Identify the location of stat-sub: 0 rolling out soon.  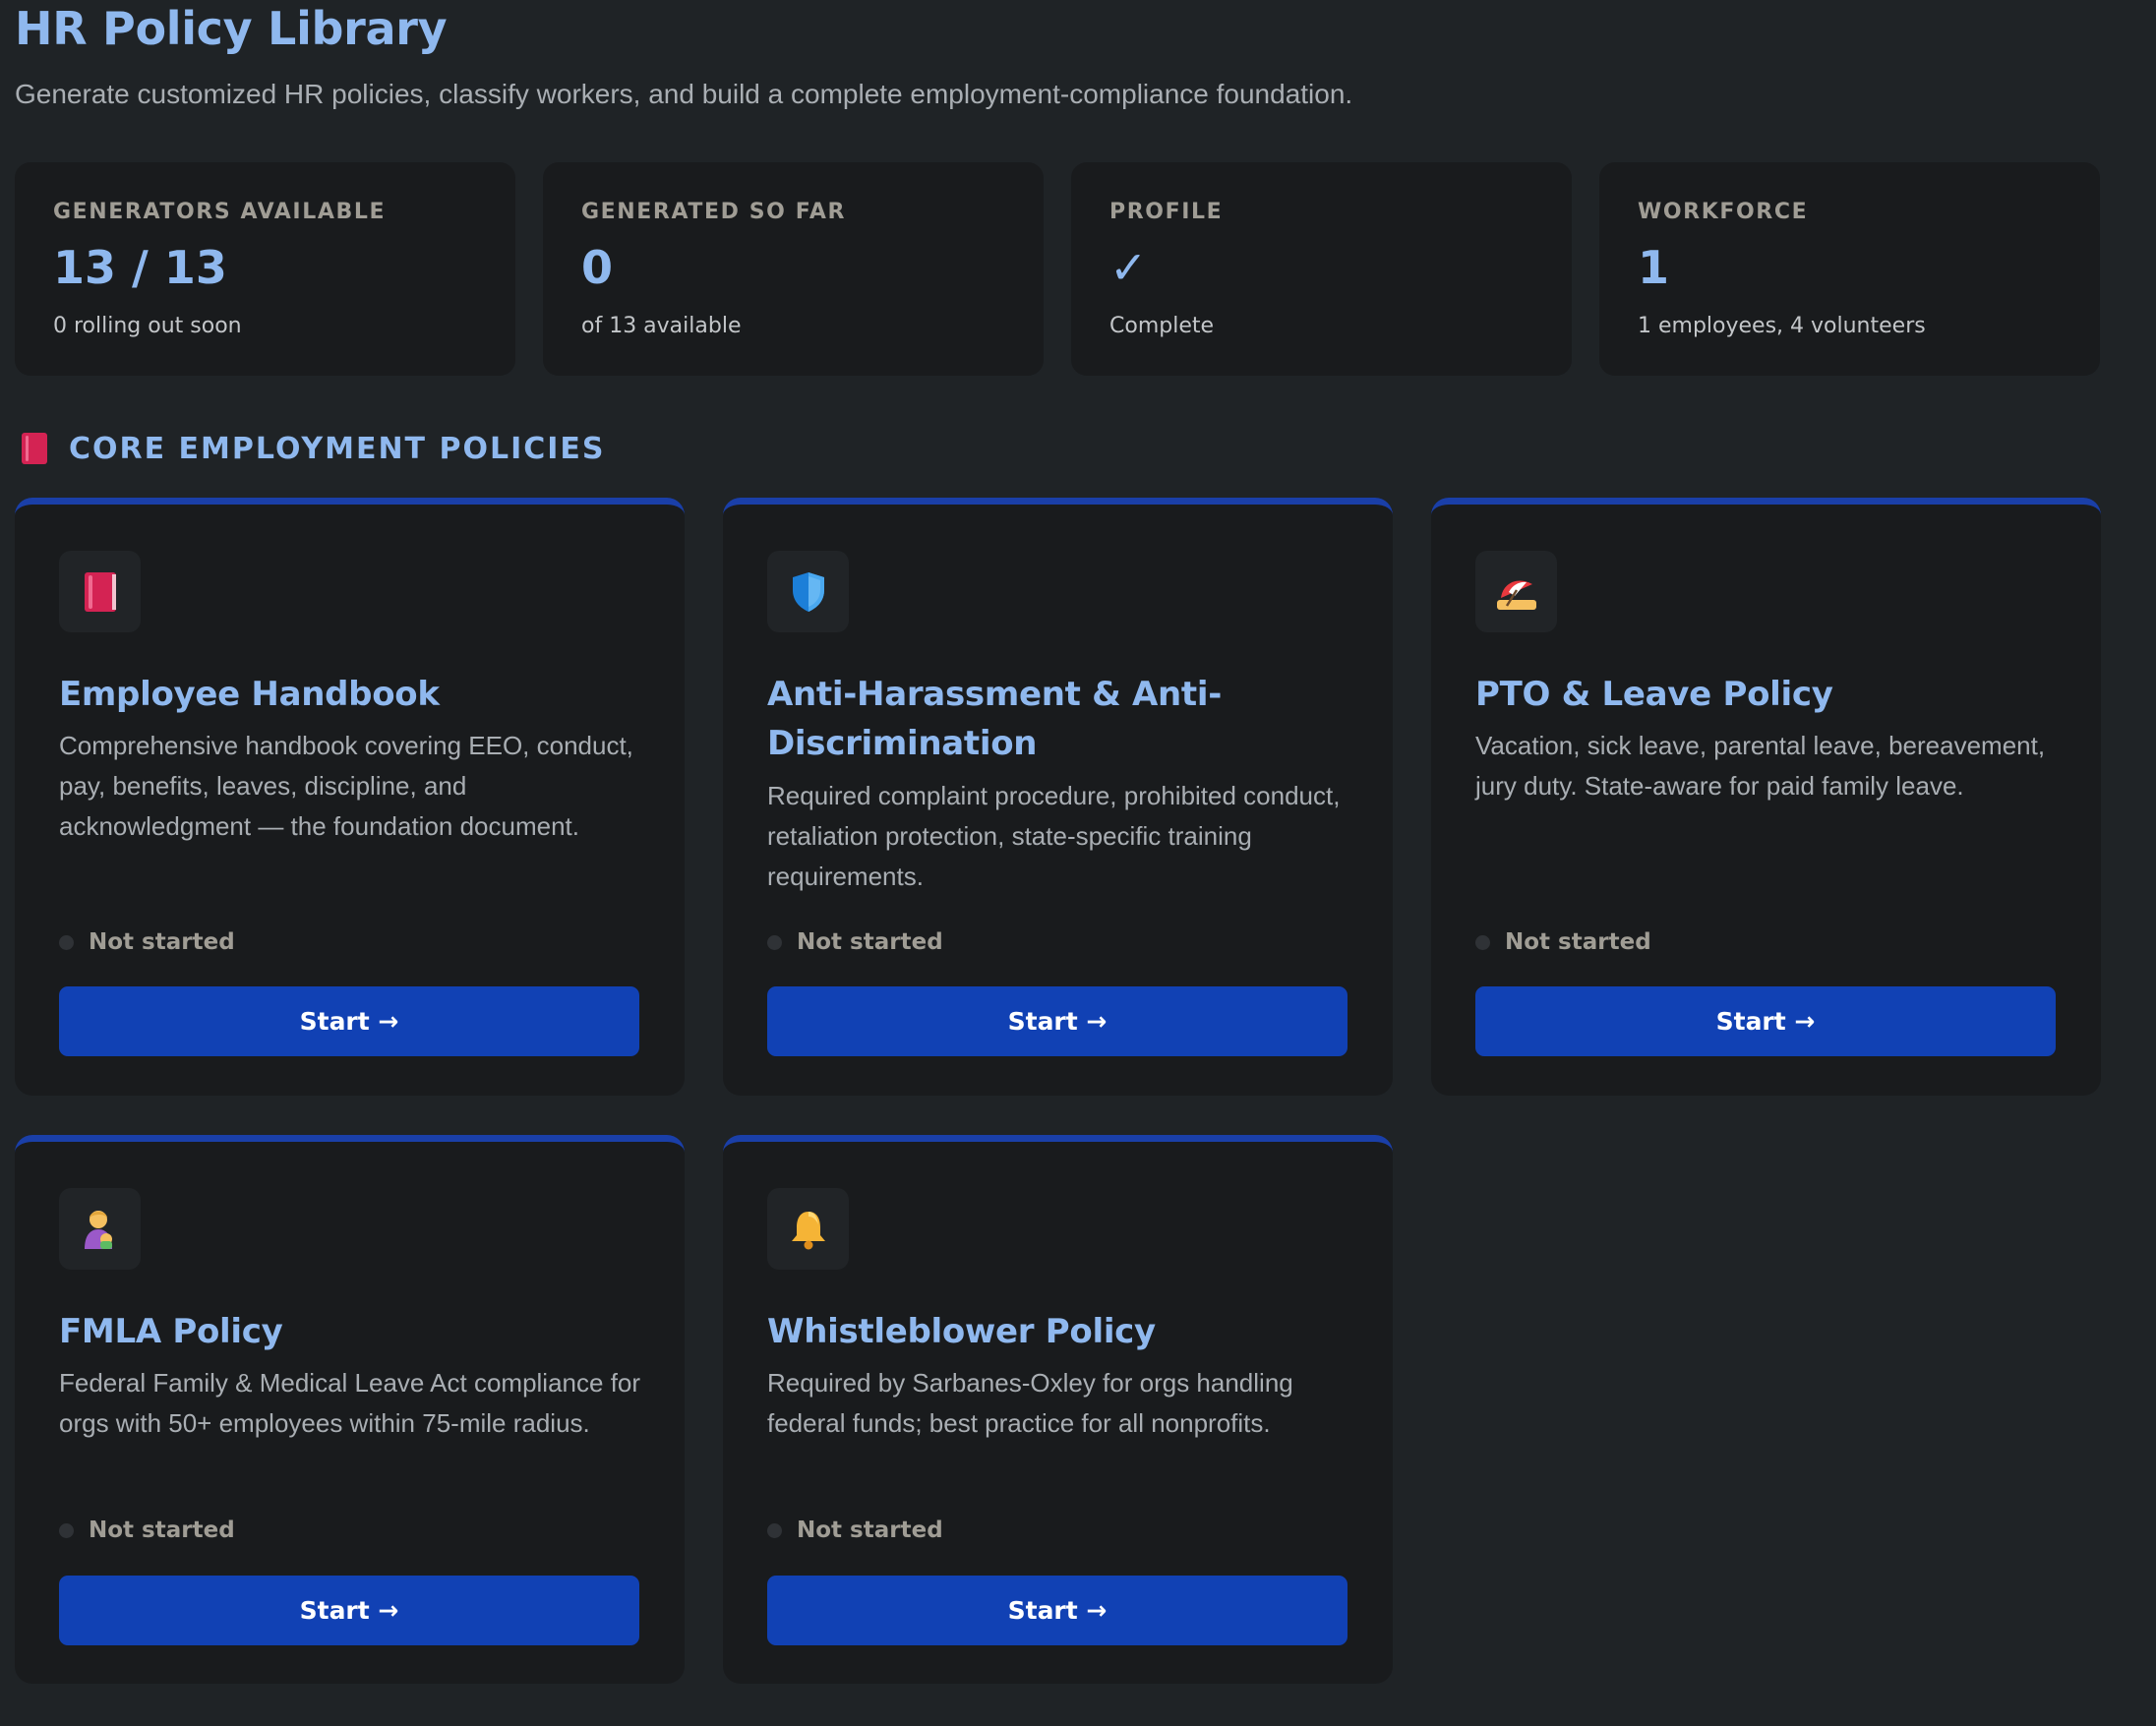
(147, 326).